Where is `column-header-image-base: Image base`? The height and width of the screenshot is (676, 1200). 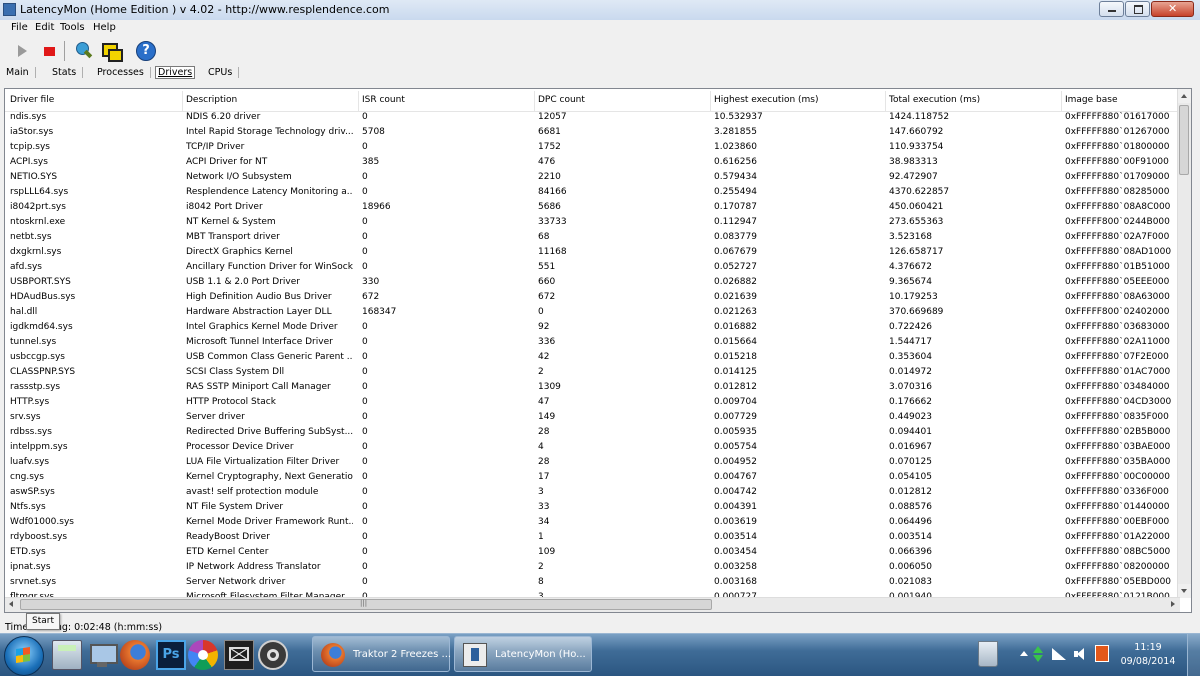 column-header-image-base: Image base is located at coordinates (1091, 100).